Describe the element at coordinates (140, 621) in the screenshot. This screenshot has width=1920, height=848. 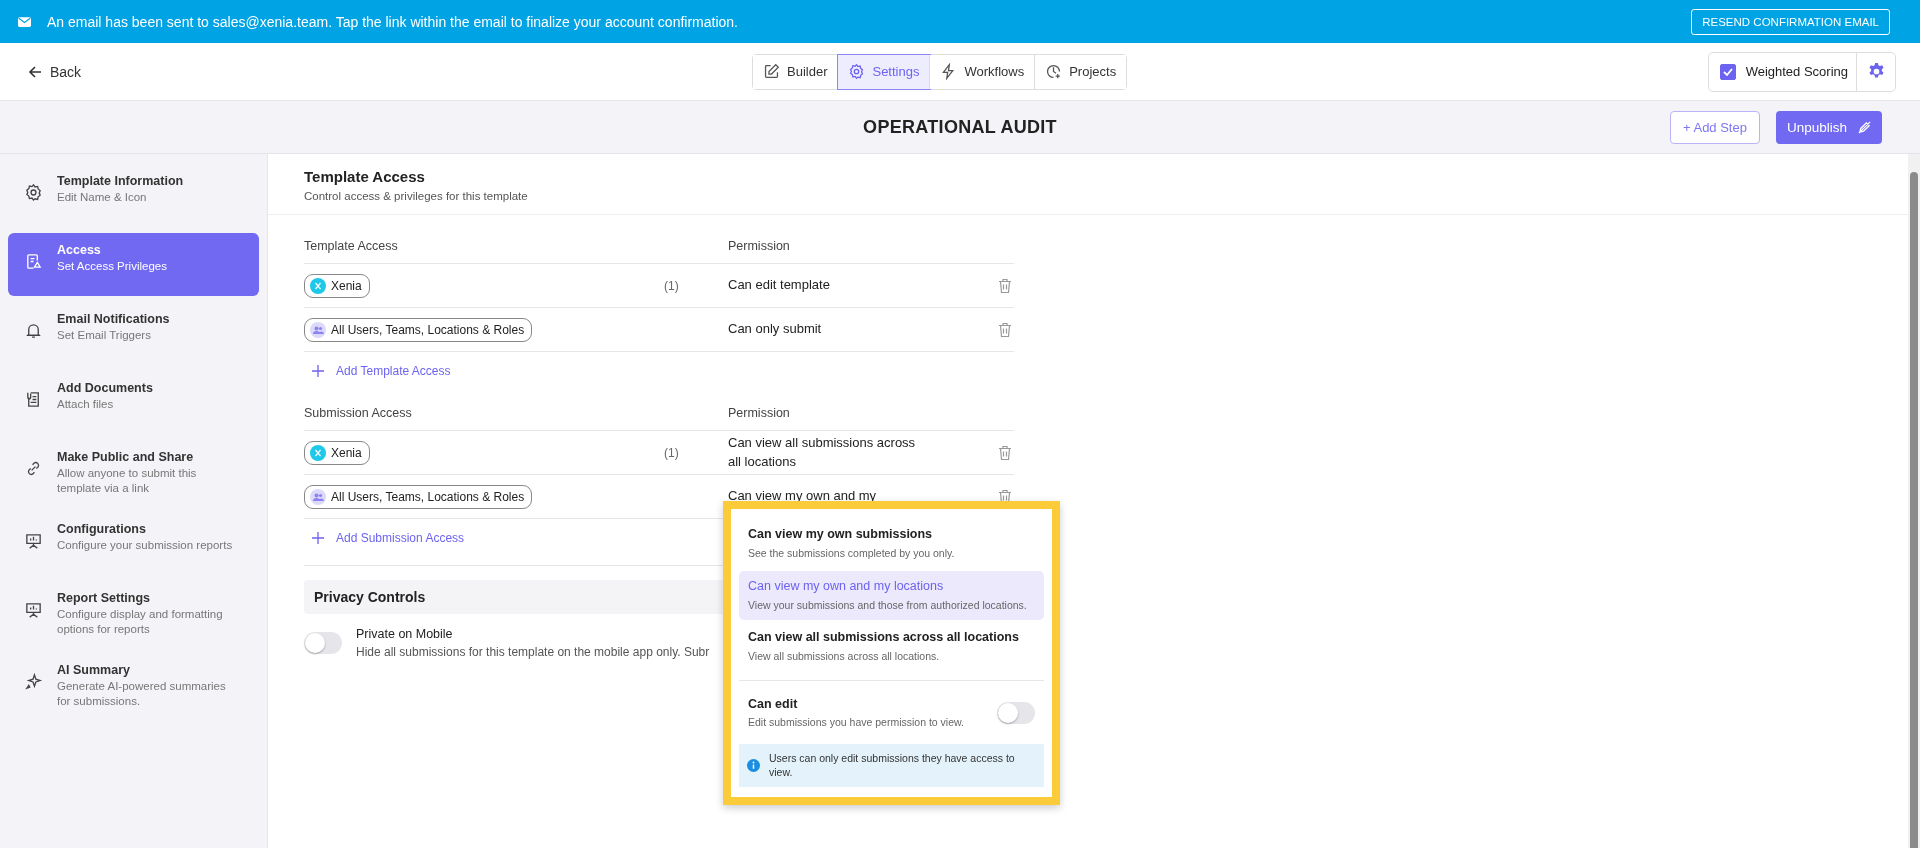
I see `sidebar-item-subtitle: Configure display and formatting options for reports` at that location.